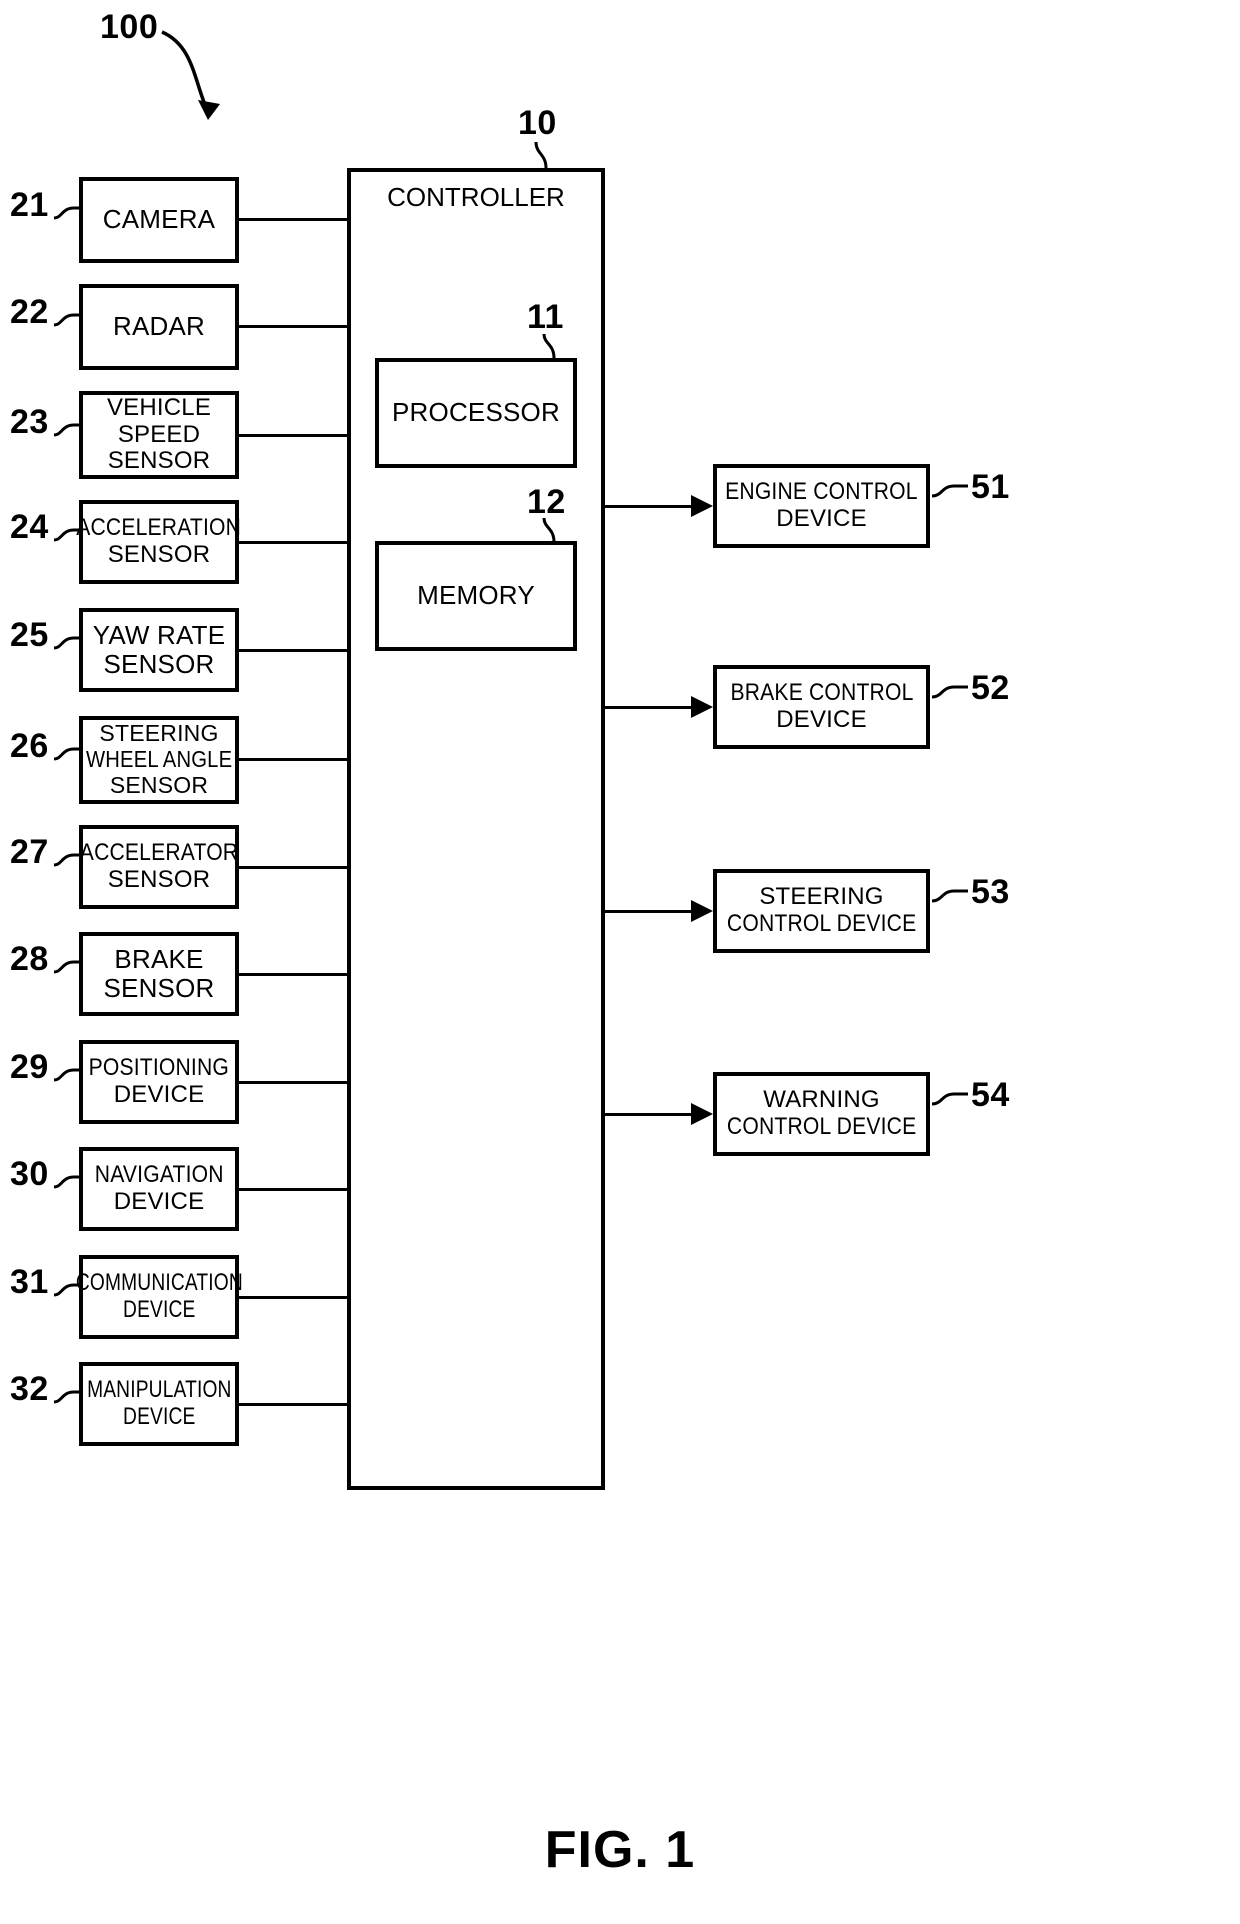 The height and width of the screenshot is (1924, 1240). I want to click on input-label-line: WHEEL ANGLE, so click(159, 759).